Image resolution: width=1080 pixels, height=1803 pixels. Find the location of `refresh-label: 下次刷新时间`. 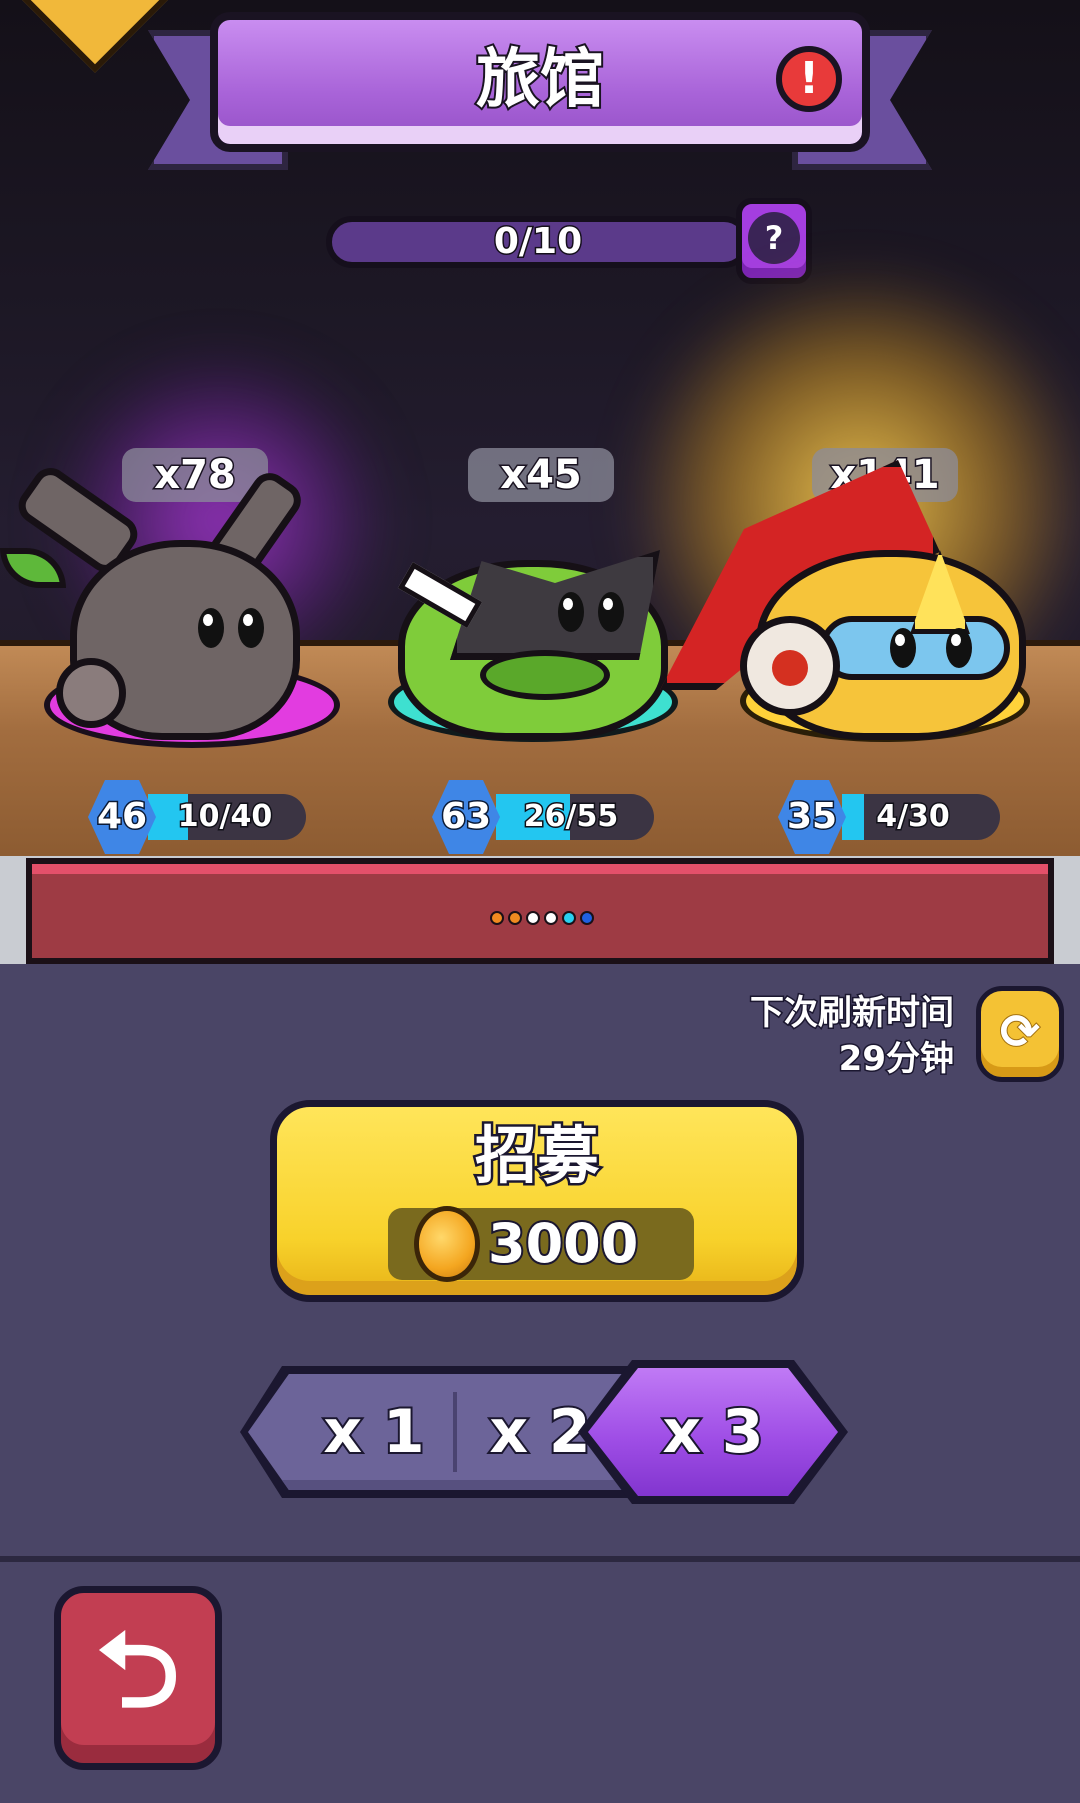

refresh-label: 下次刷新时间 is located at coordinates (852, 1013).